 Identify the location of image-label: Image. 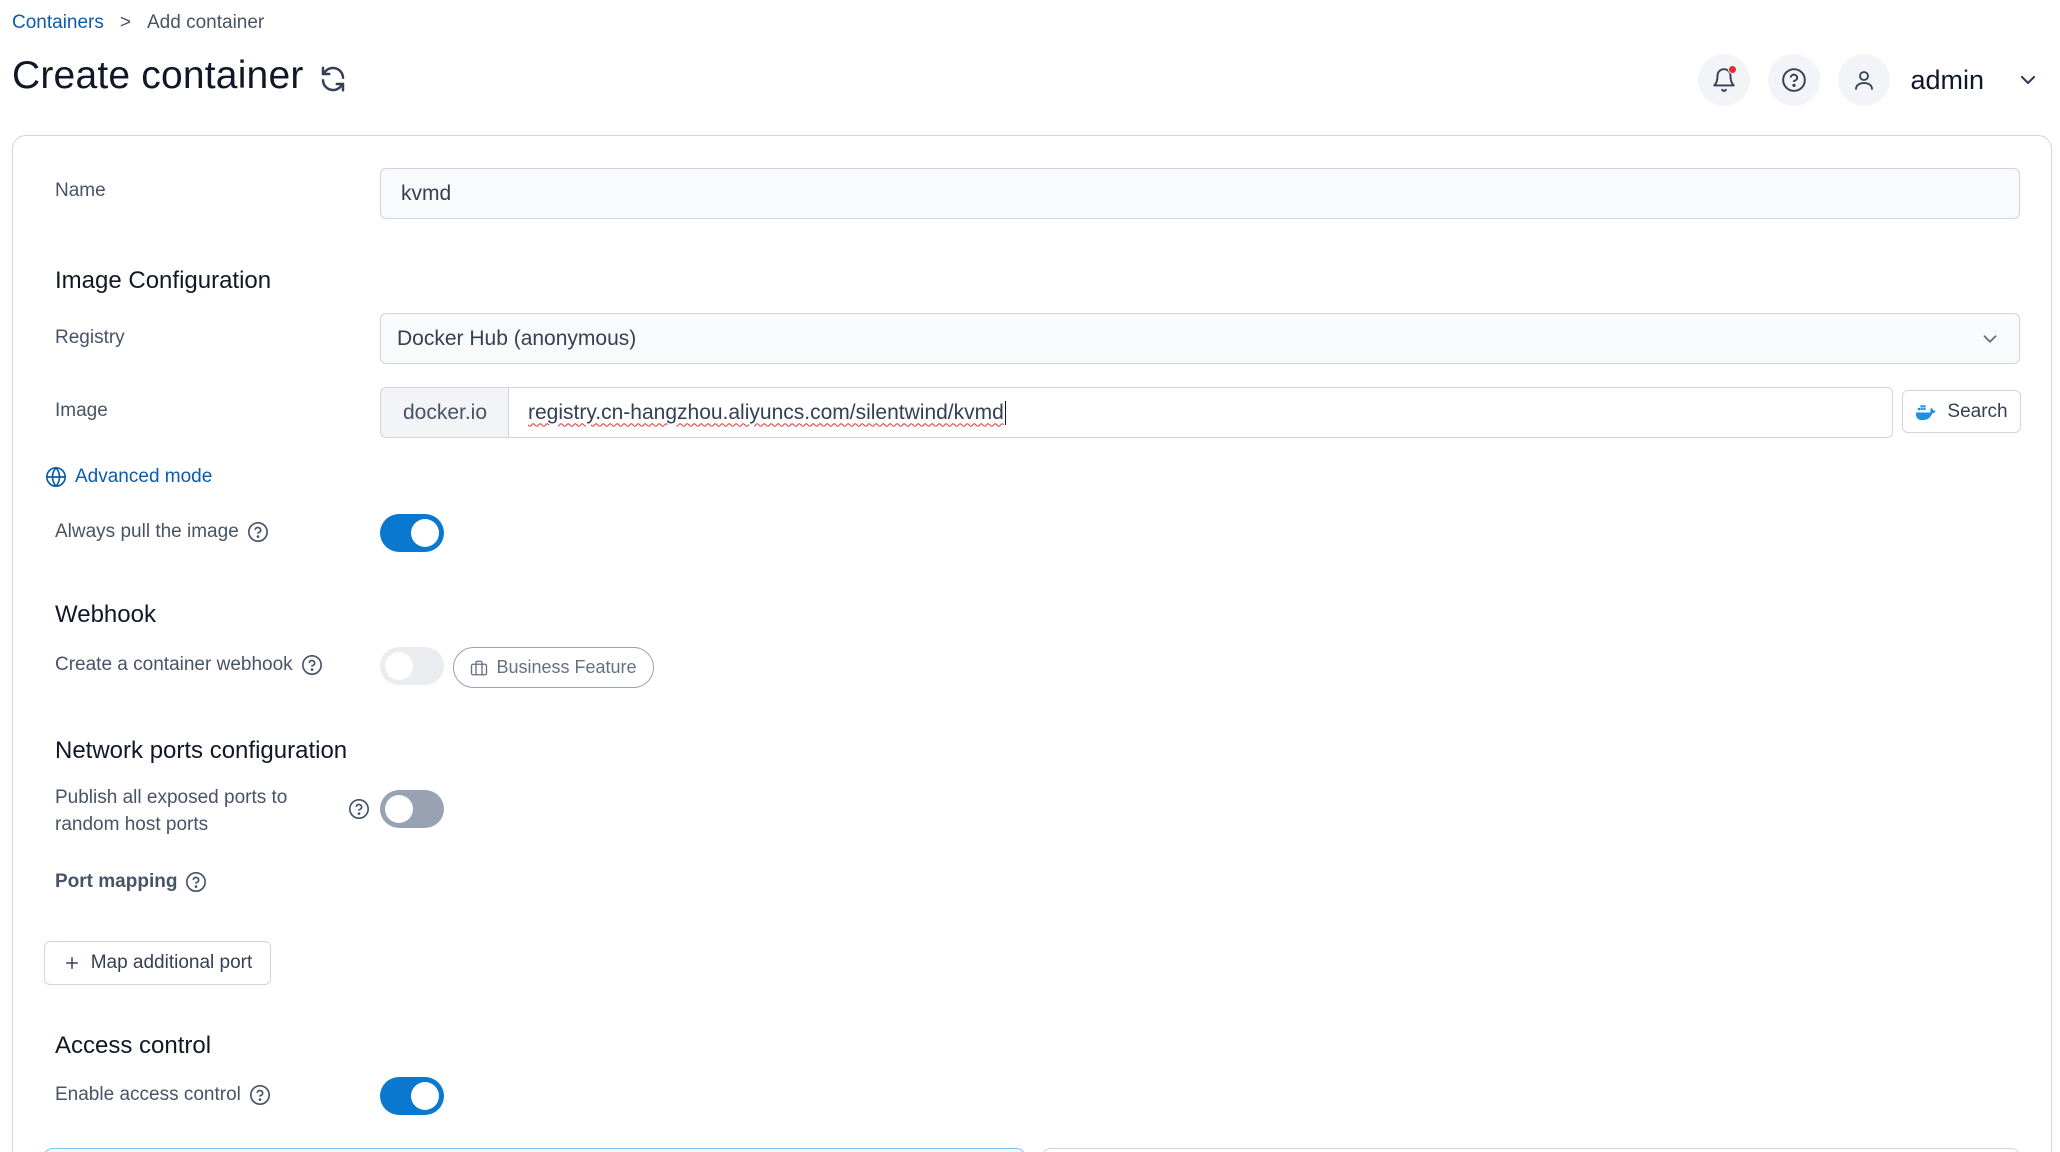
(81, 411).